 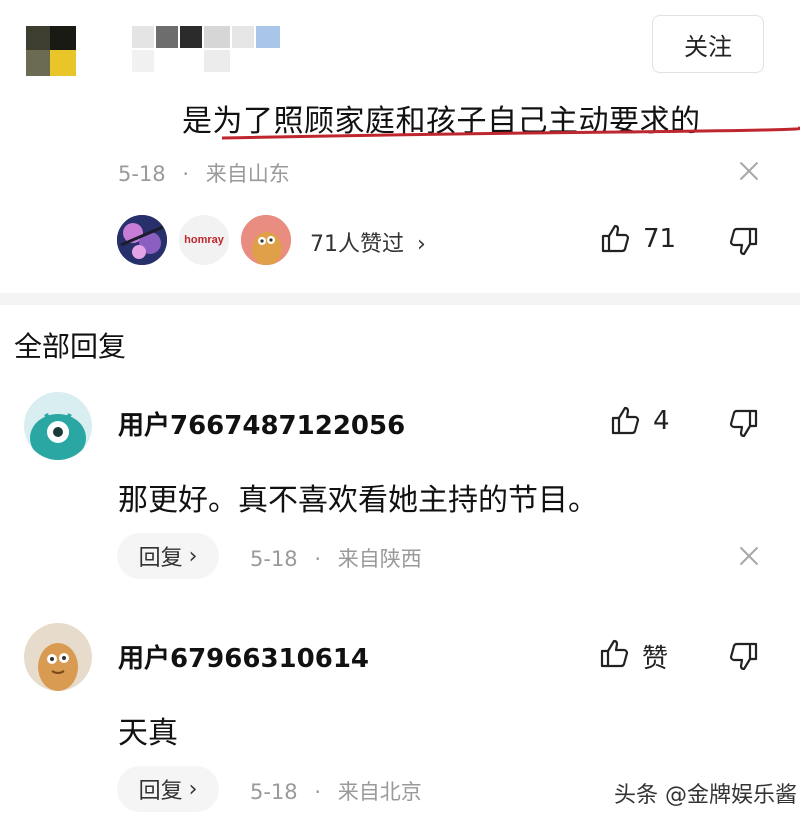 What do you see at coordinates (661, 421) in the screenshot?
I see `reply-like-count: 4` at bounding box center [661, 421].